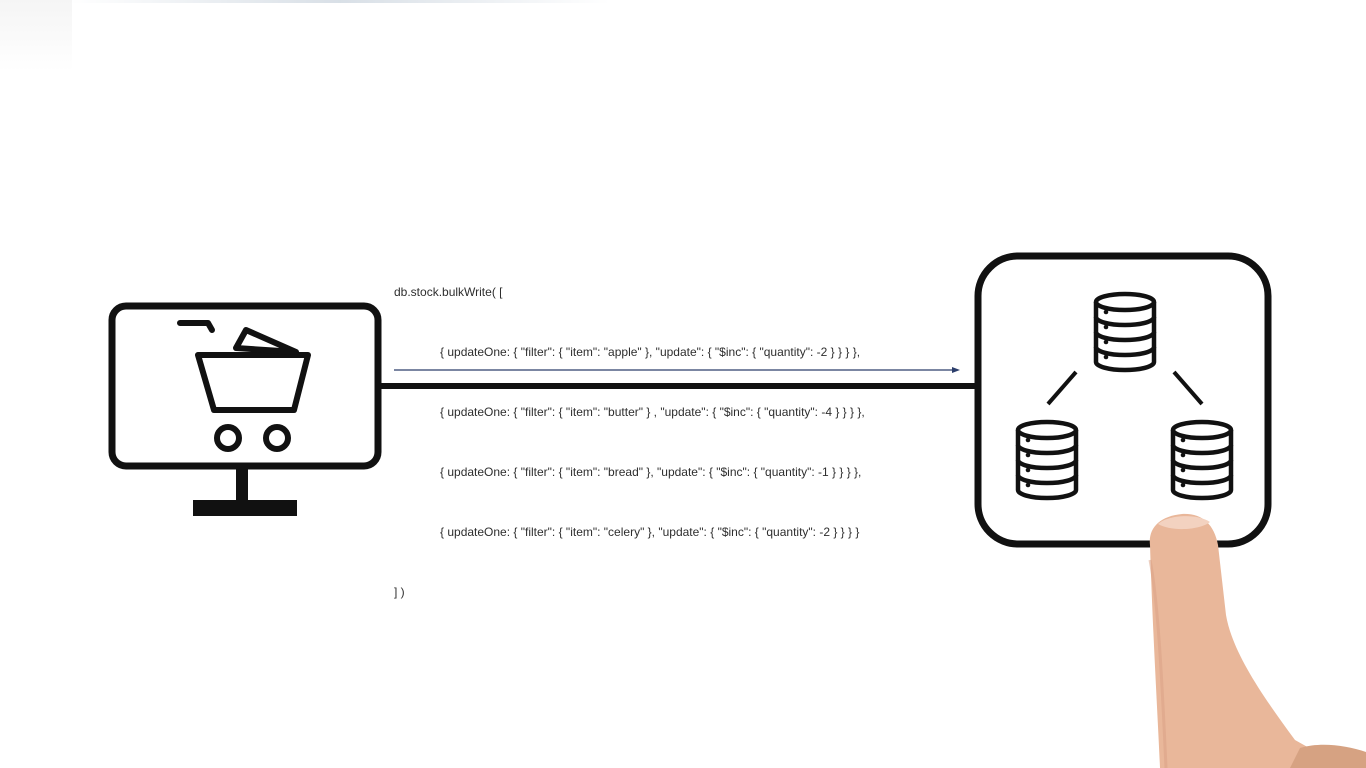 The width and height of the screenshot is (1366, 768). Describe the element at coordinates (1202, 460) in the screenshot. I see `database-secondary-right-icon` at that location.